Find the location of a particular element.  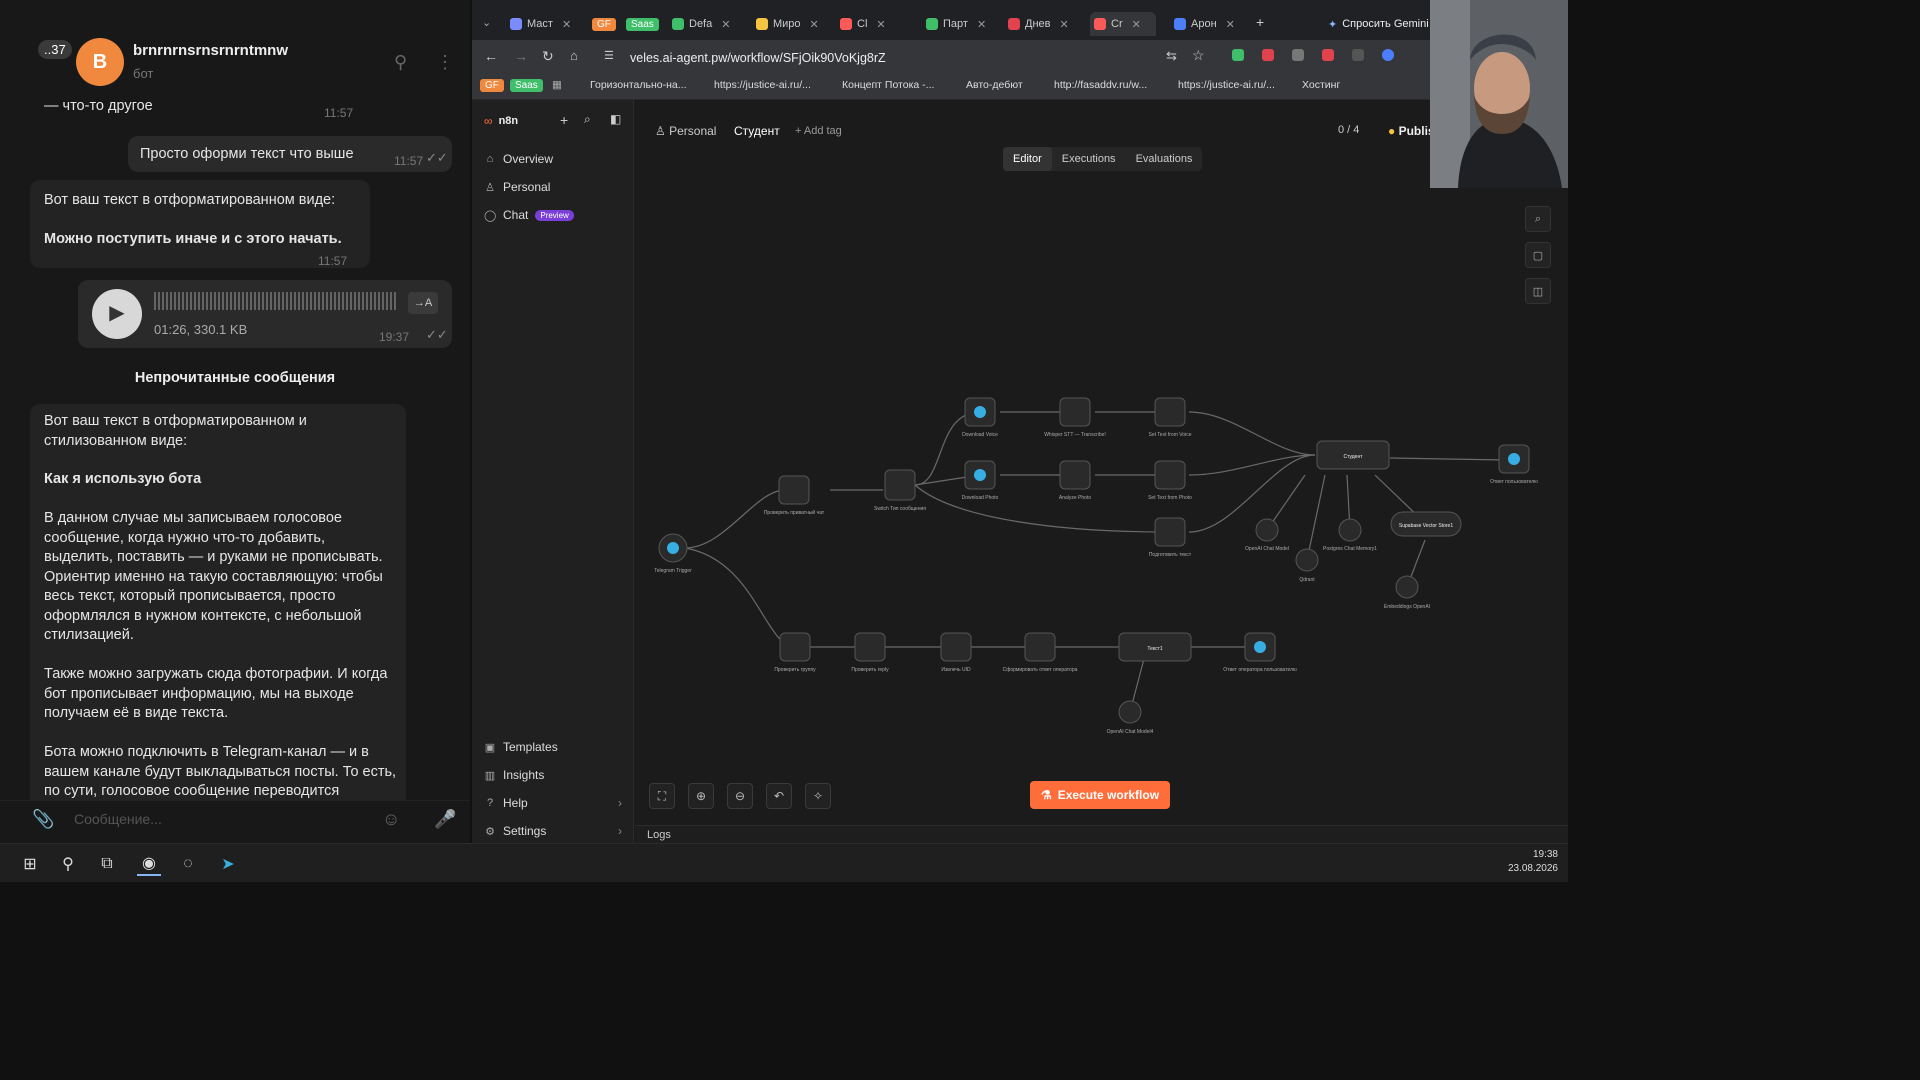

translate-icon: ⇆ is located at coordinates (1171, 56).